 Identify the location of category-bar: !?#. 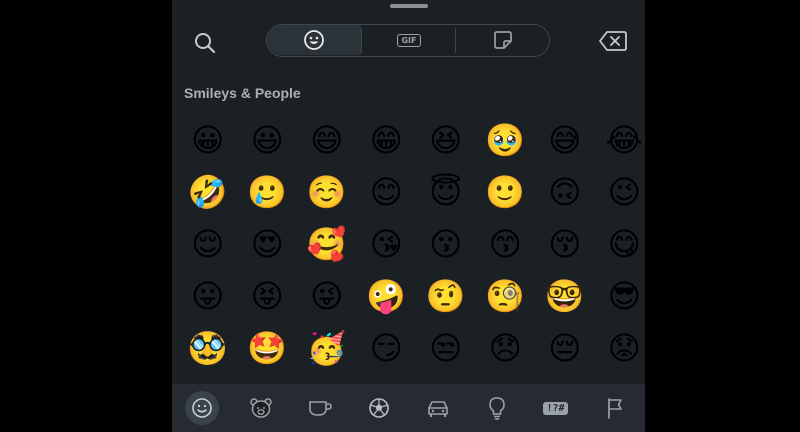
(408, 408).